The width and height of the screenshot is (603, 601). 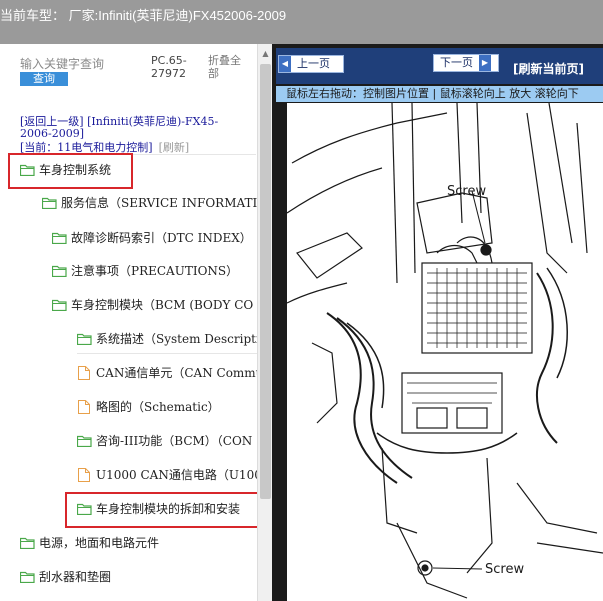 What do you see at coordinates (313, 63) in the screenshot?
I see `prev-page-label: 上一页` at bounding box center [313, 63].